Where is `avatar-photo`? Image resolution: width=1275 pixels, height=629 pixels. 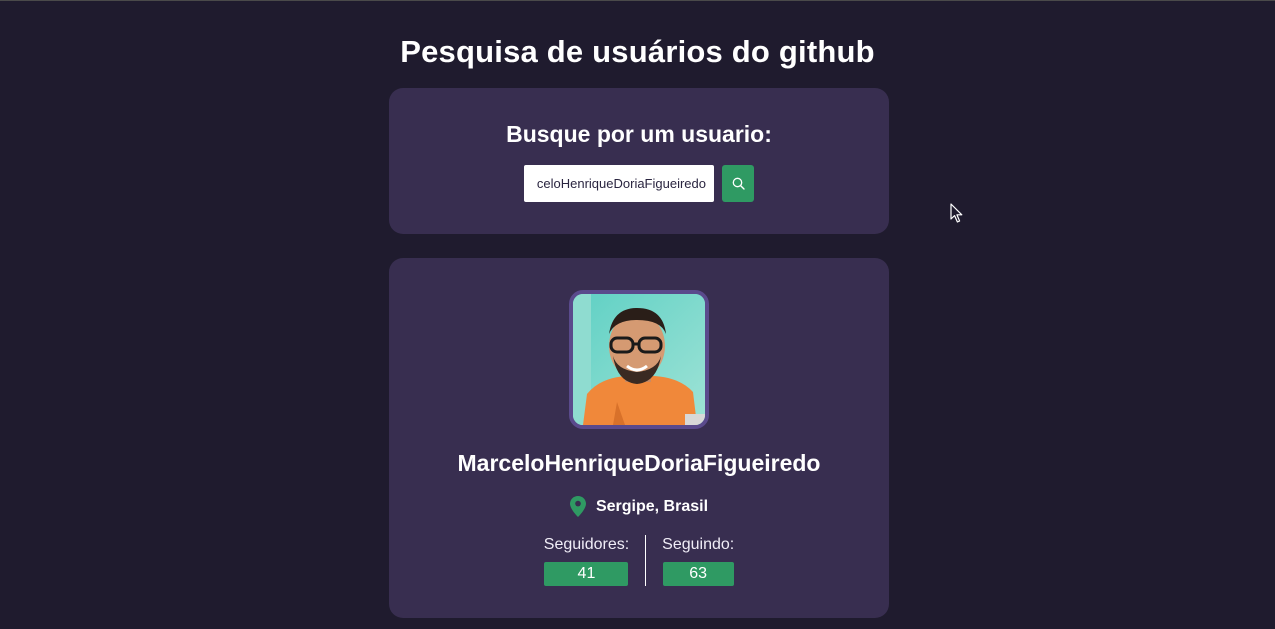
avatar-photo is located at coordinates (639, 359).